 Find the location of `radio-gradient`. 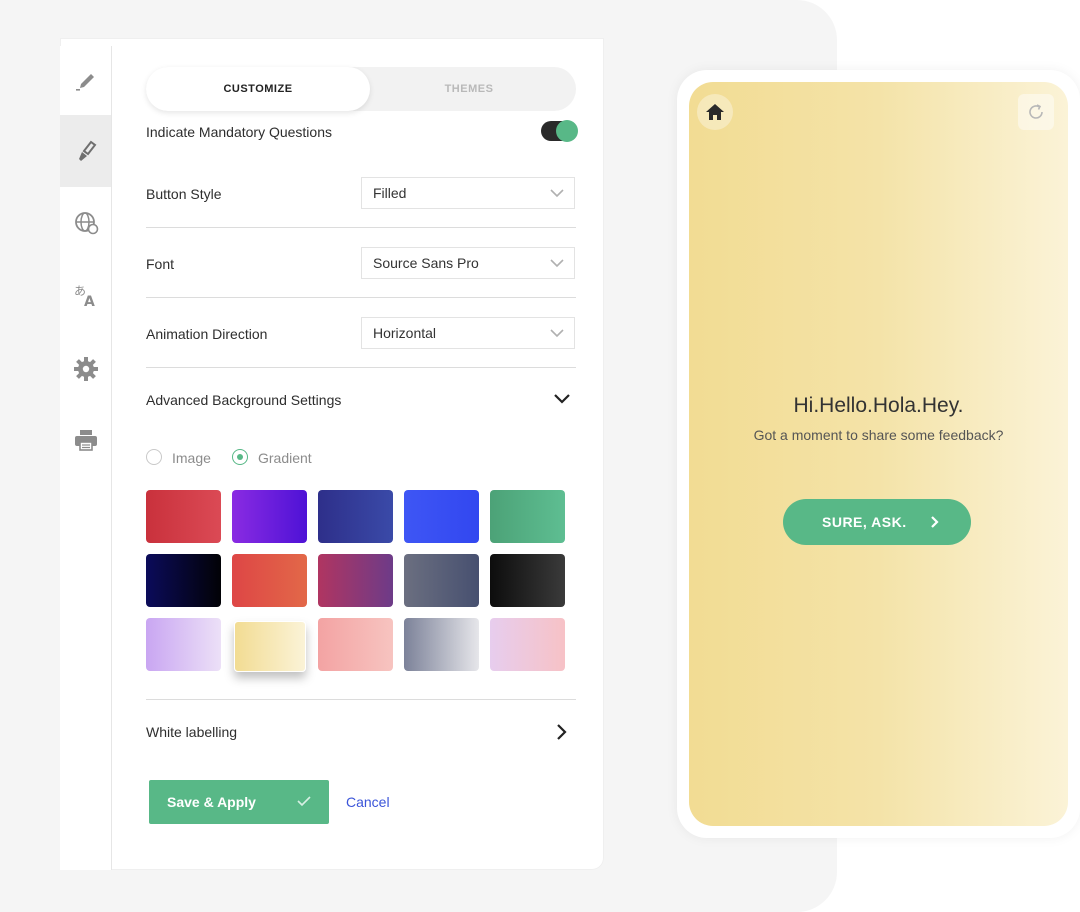

radio-gradient is located at coordinates (240, 457).